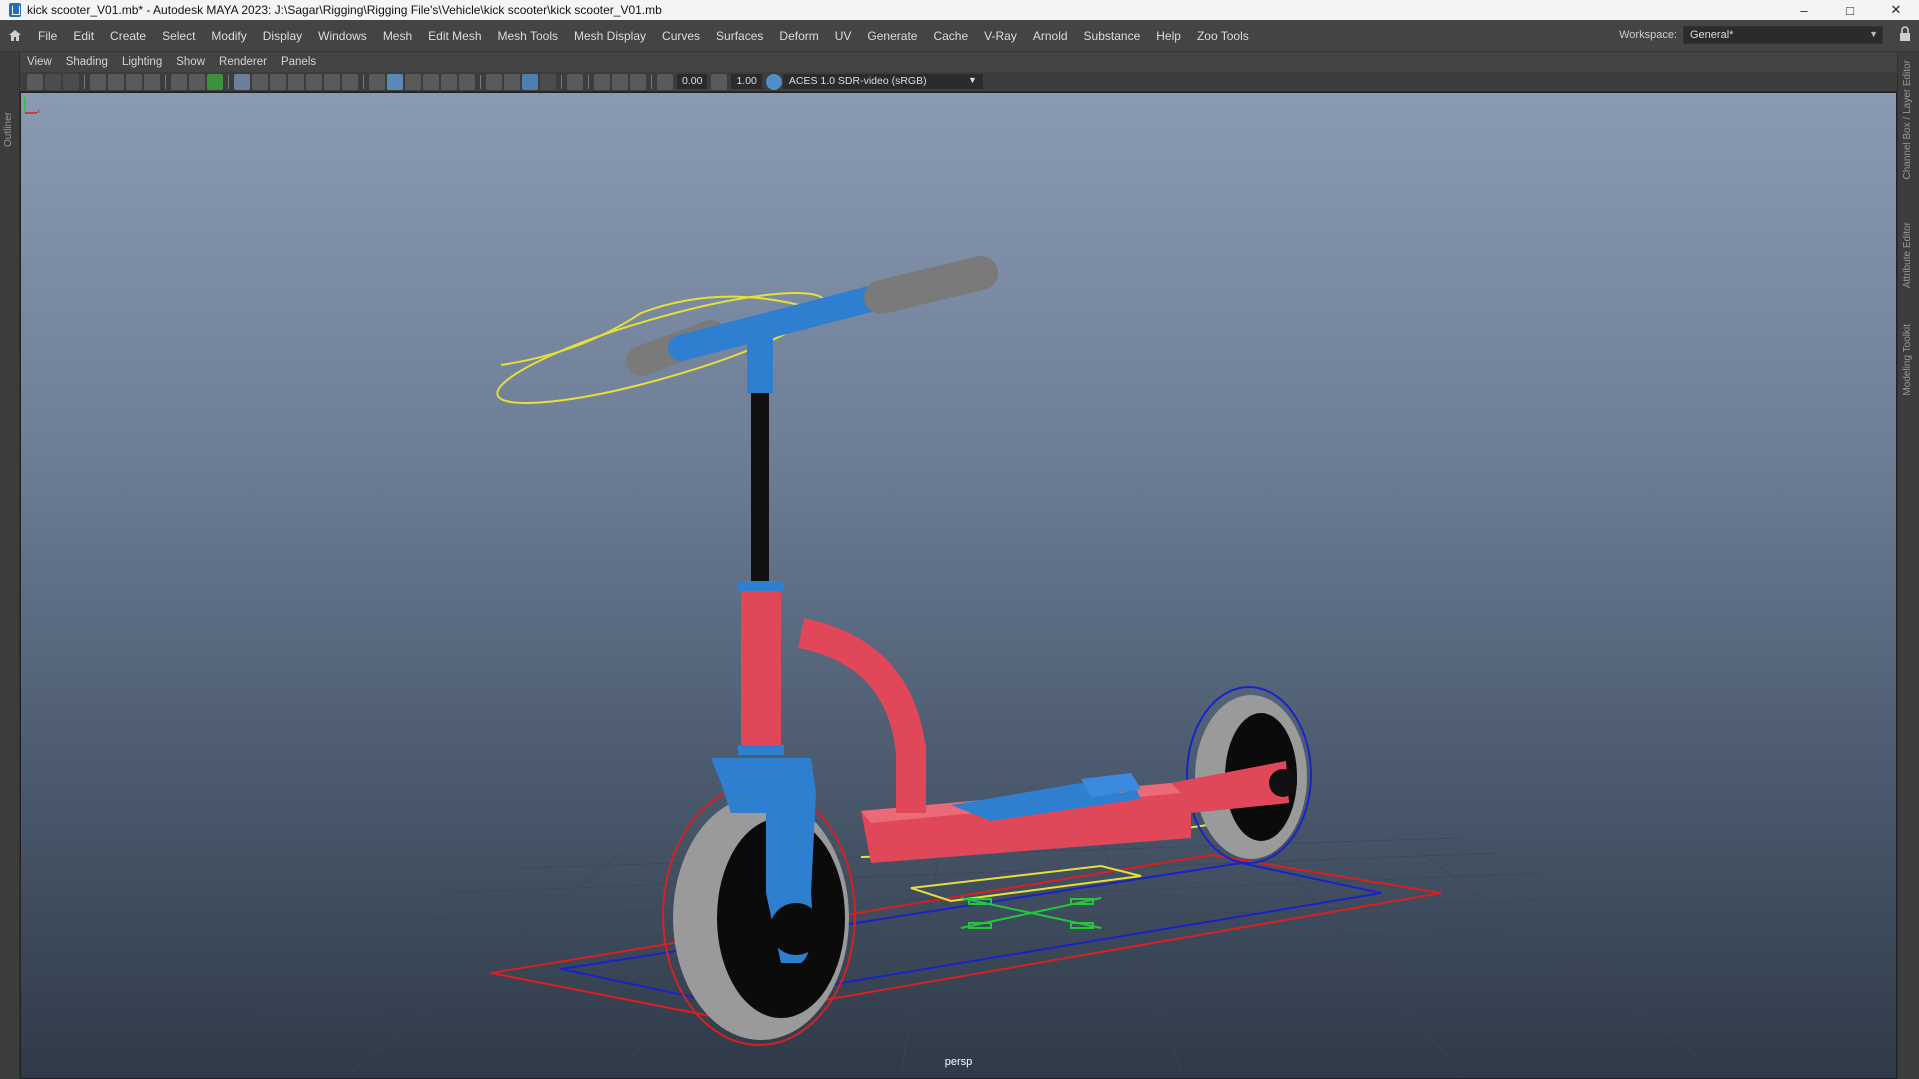 The width and height of the screenshot is (1919, 1079). Describe the element at coordinates (134, 81) in the screenshot. I see `2d-pan-zoom-icon` at that location.